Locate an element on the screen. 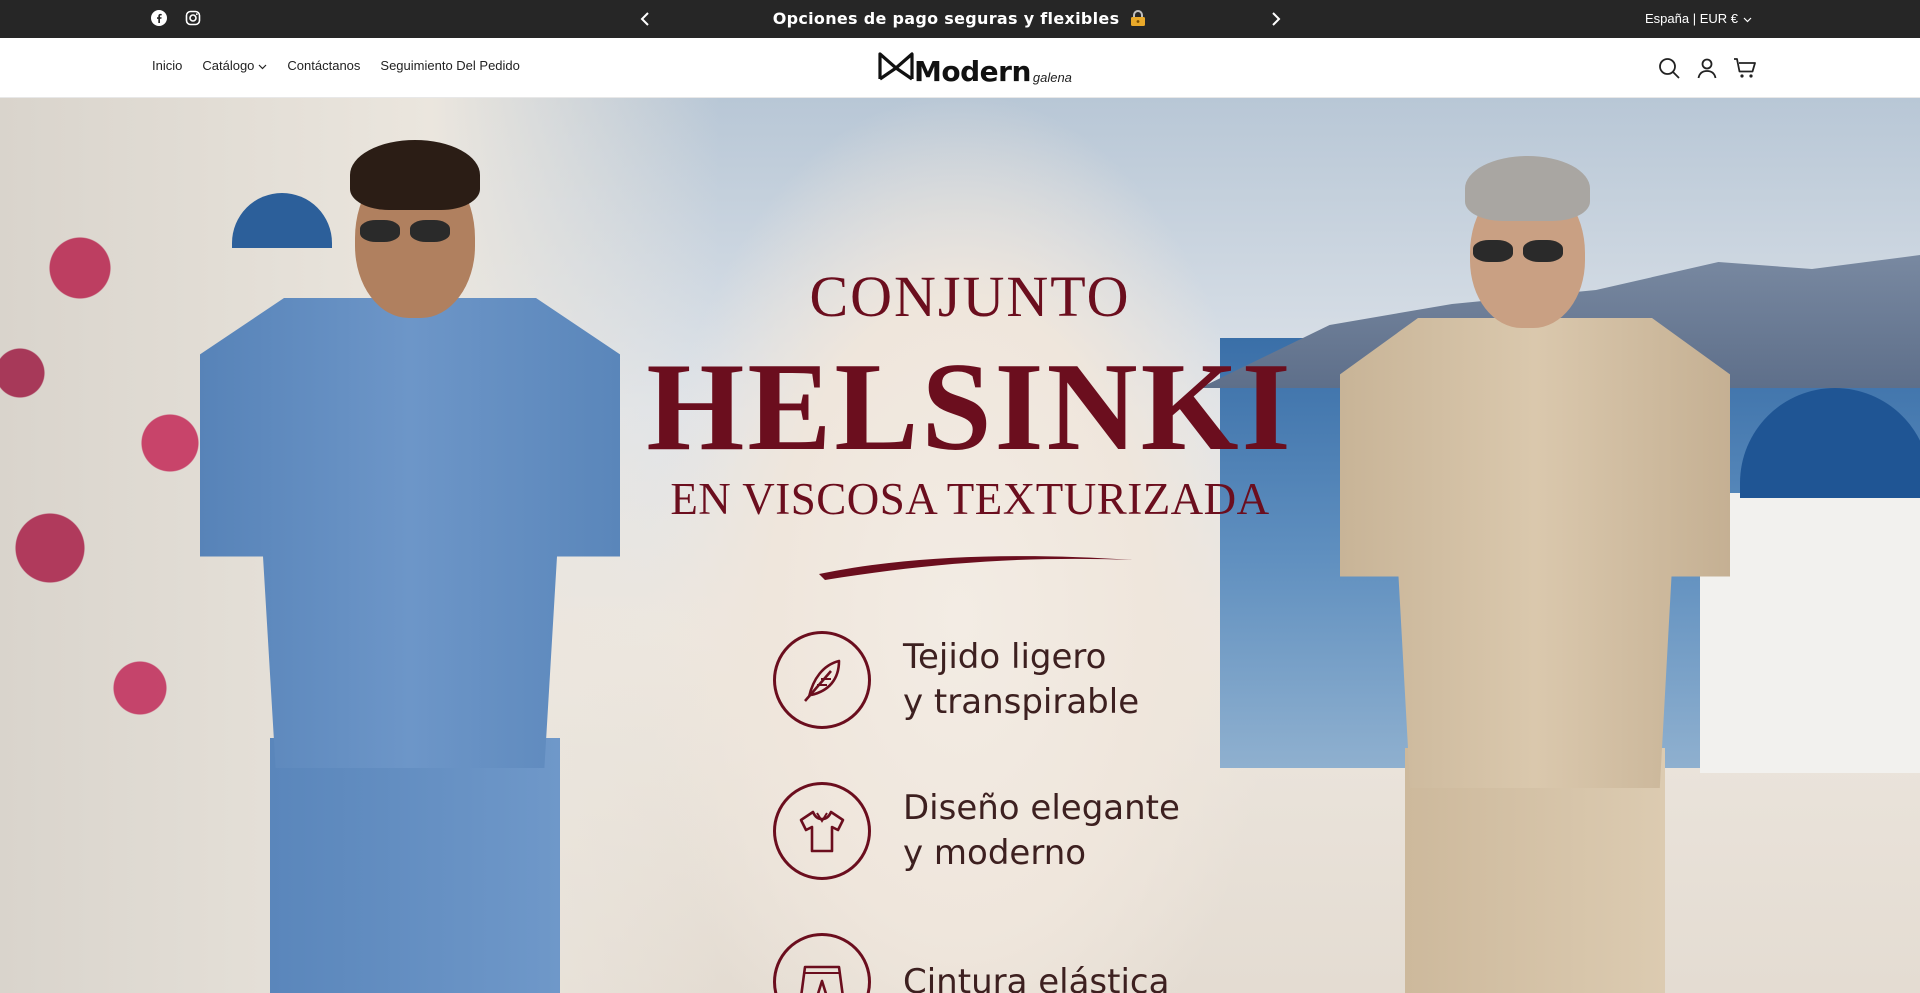 Image resolution: width=1920 pixels, height=993 pixels. header-icons is located at coordinates (1707, 68).